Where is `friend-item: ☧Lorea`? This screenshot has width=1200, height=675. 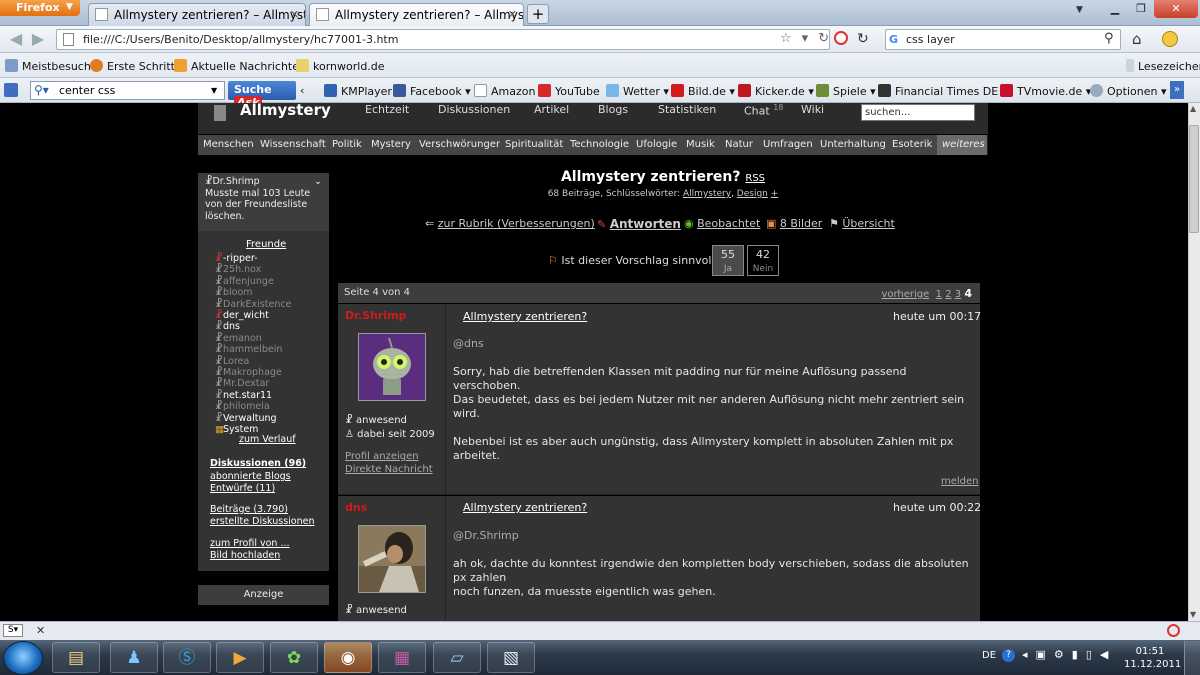 friend-item: ☧Lorea is located at coordinates (232, 361).